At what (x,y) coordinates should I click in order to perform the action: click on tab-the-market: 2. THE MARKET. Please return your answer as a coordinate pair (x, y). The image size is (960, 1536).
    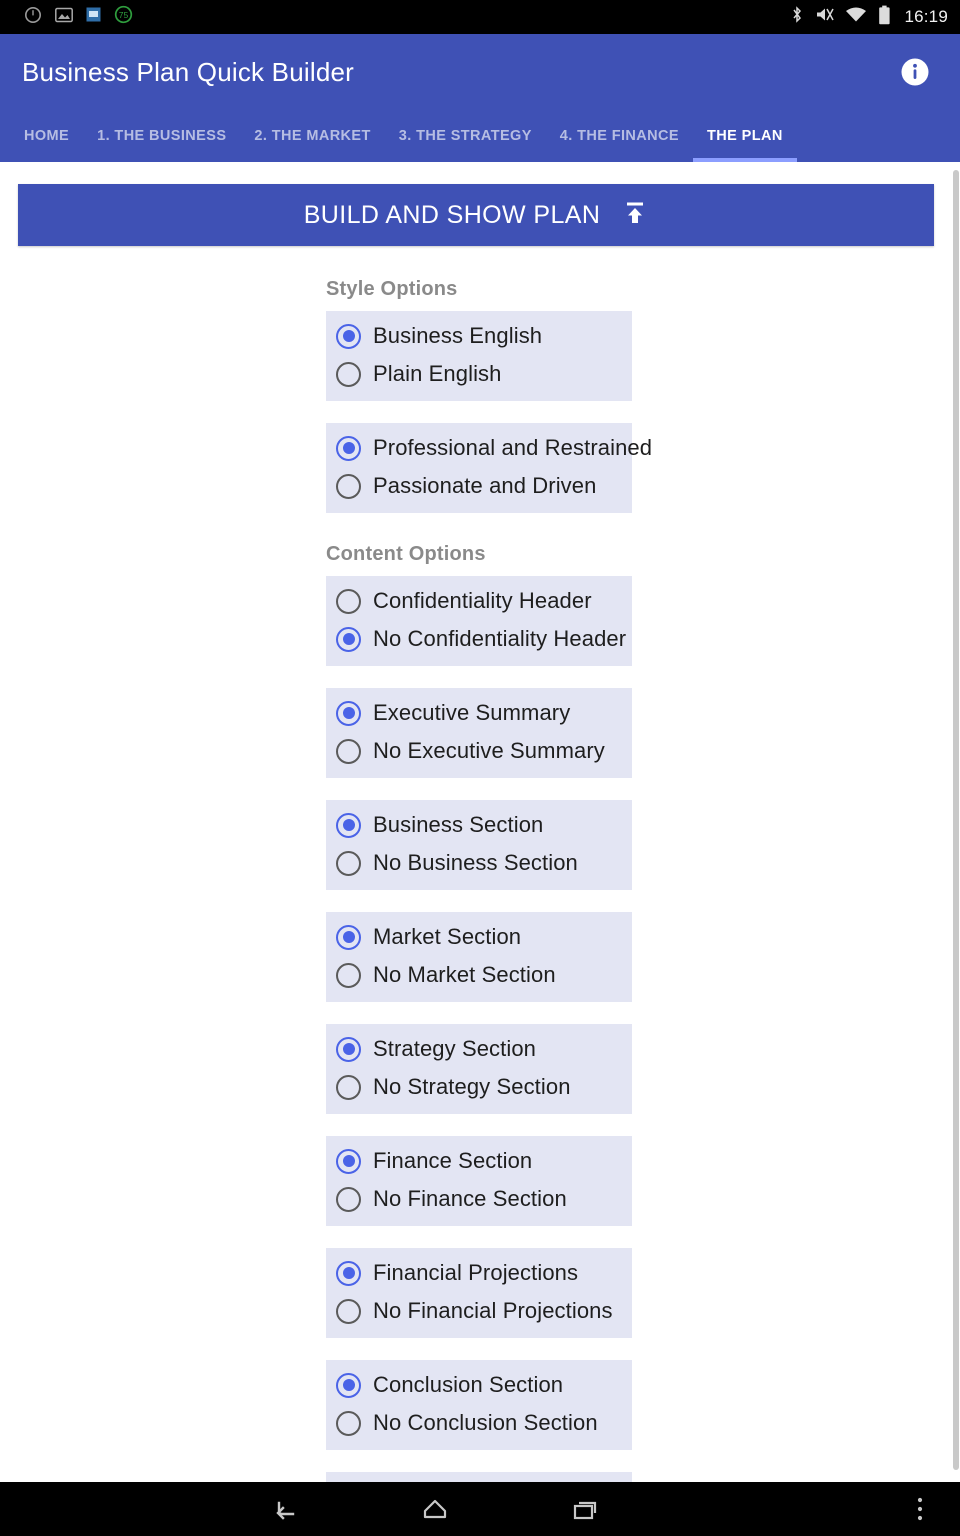
    Looking at the image, I should click on (312, 136).